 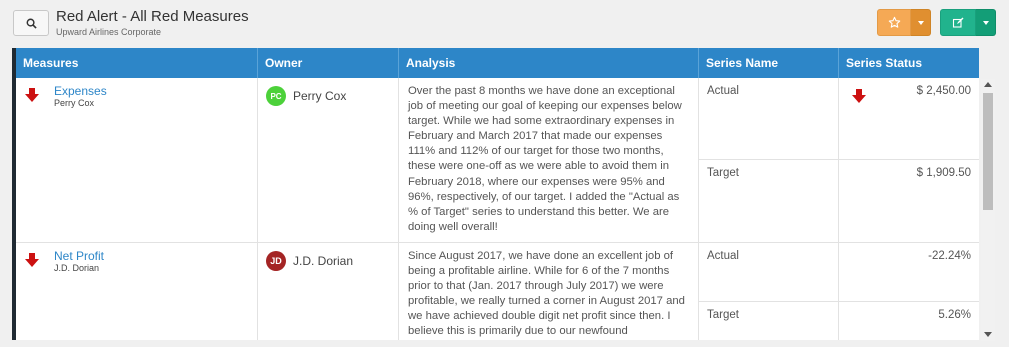 I want to click on measure-owner: J.D. Dorian, so click(x=77, y=268).